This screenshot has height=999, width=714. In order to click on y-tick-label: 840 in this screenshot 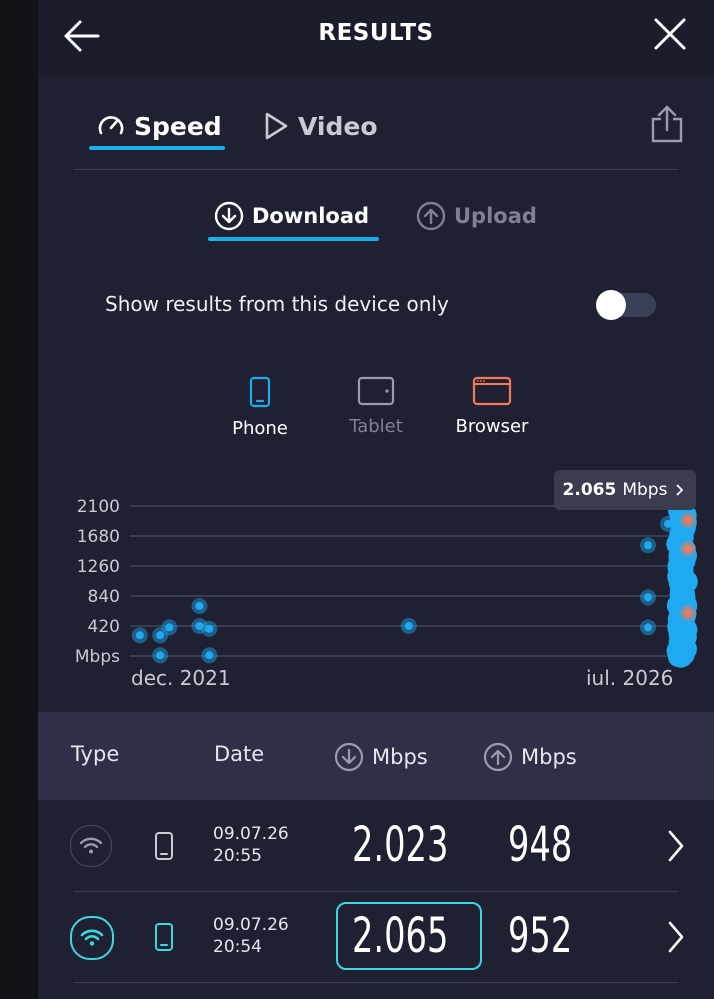, I will do `click(104, 597)`.